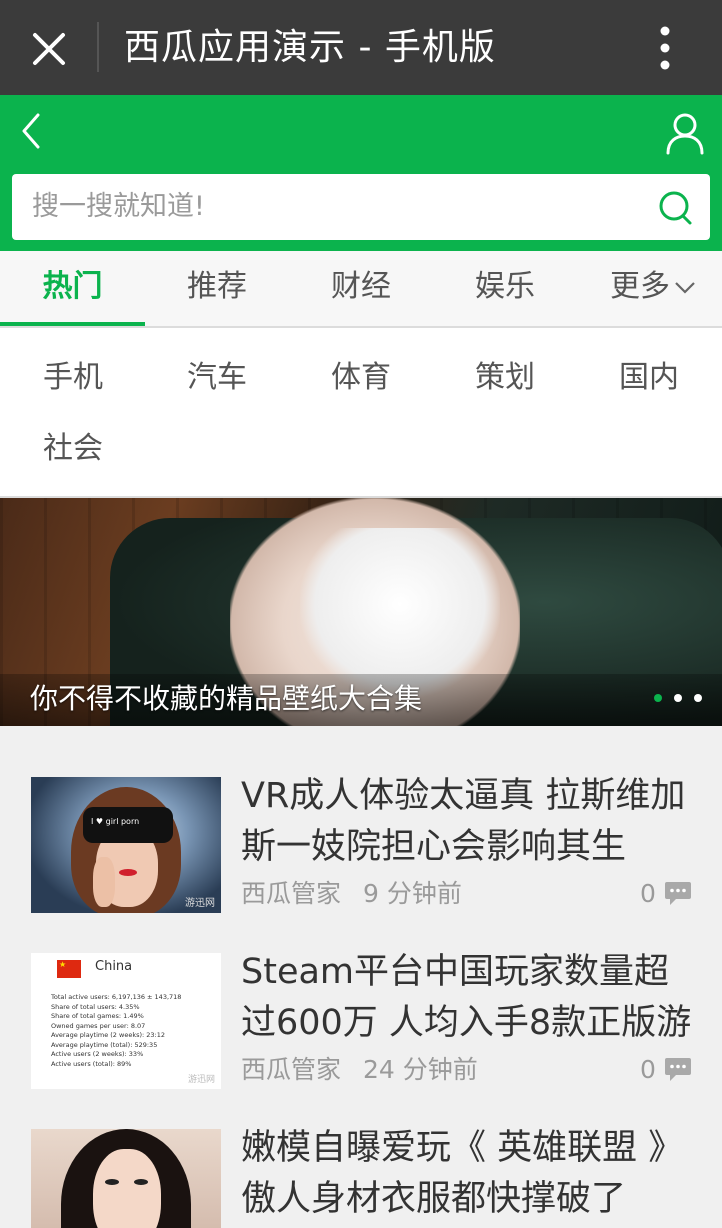  What do you see at coordinates (351, 894) in the screenshot?
I see `news-meta: 西瓜管家 9 分钟前` at bounding box center [351, 894].